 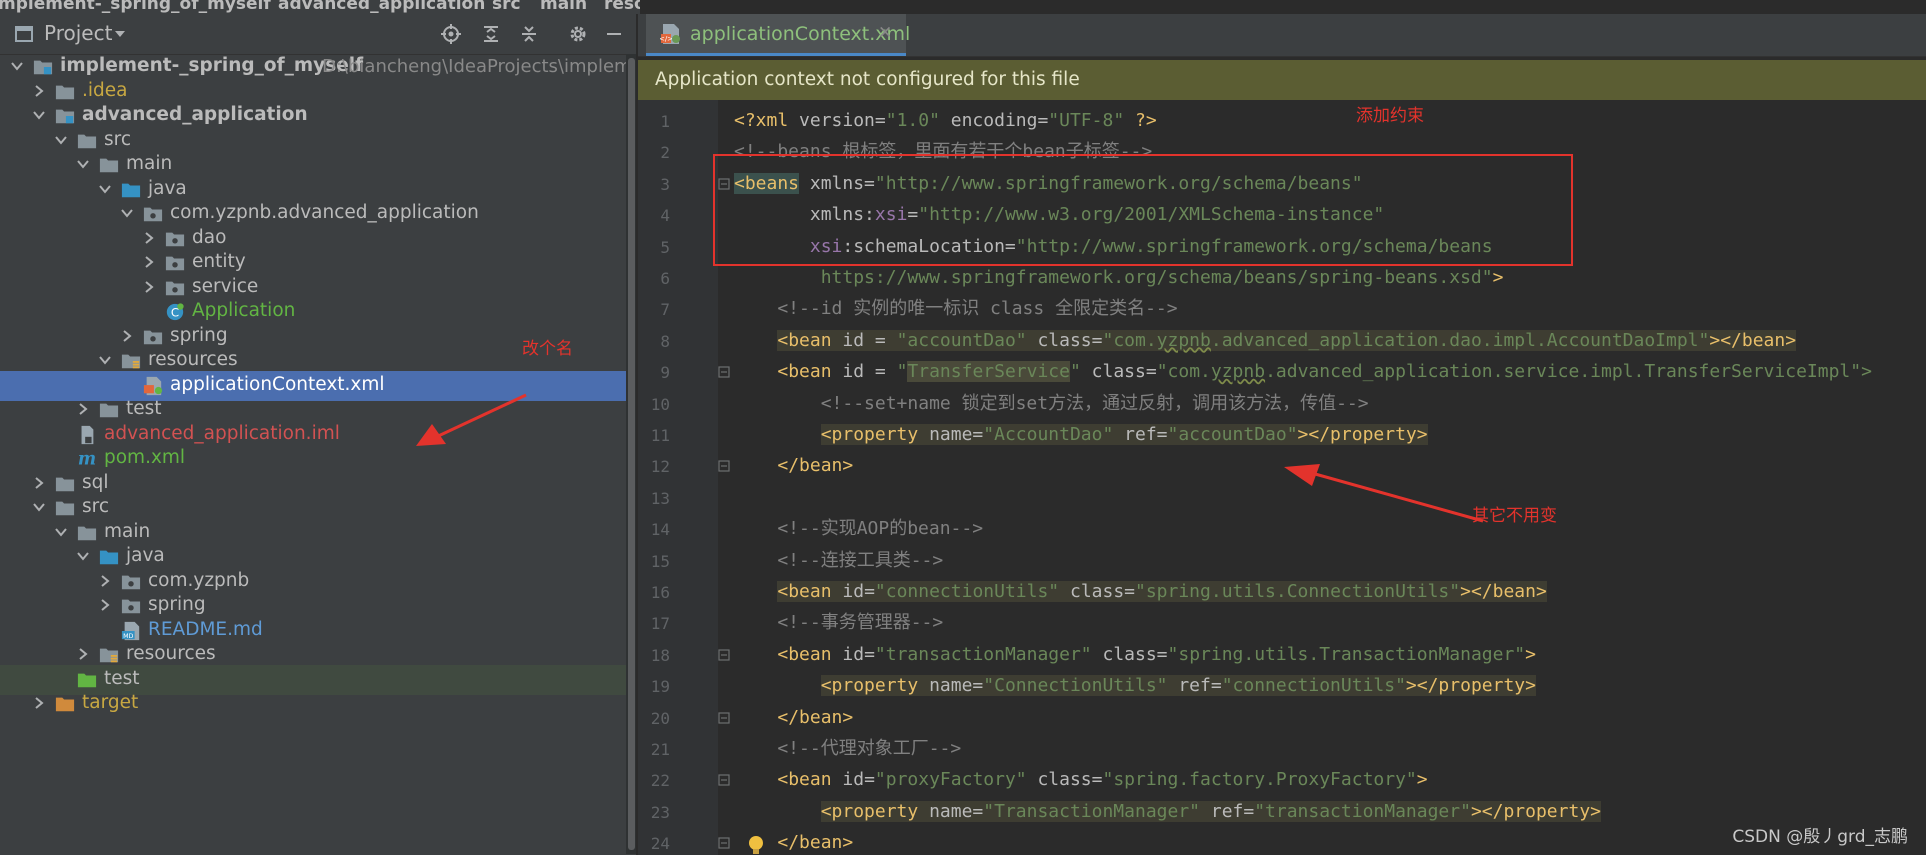 What do you see at coordinates (78, 33) in the screenshot?
I see `panel-title: Project` at bounding box center [78, 33].